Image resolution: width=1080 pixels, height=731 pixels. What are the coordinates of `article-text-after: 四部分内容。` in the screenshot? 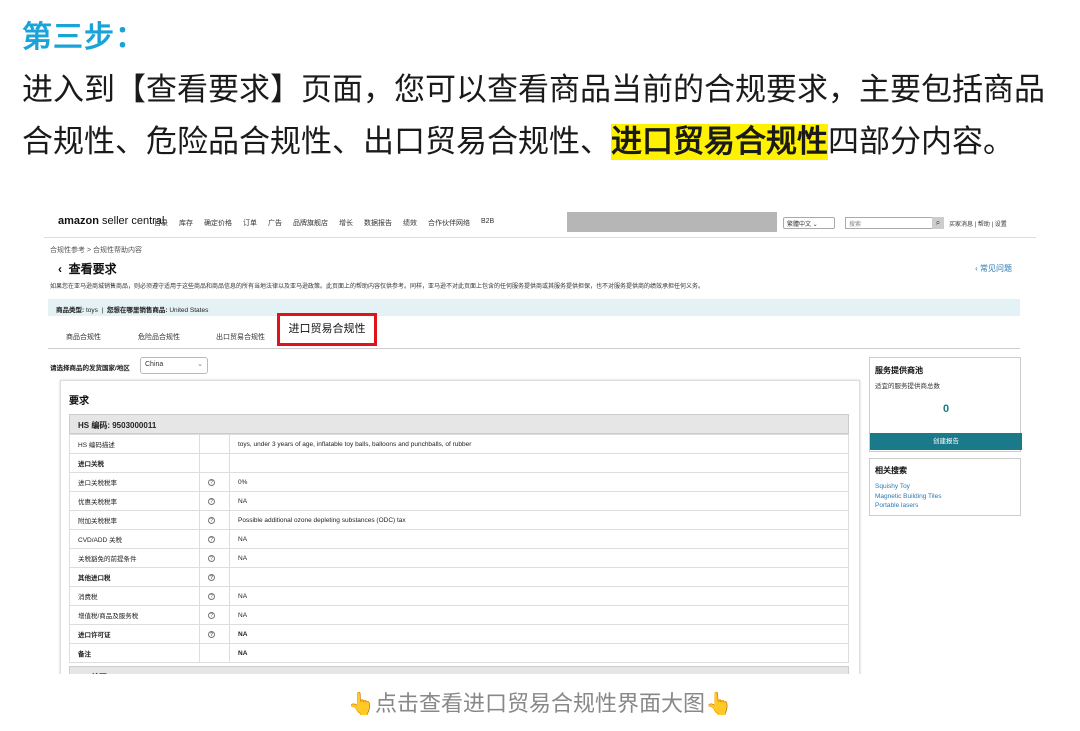 It's located at (921, 142).